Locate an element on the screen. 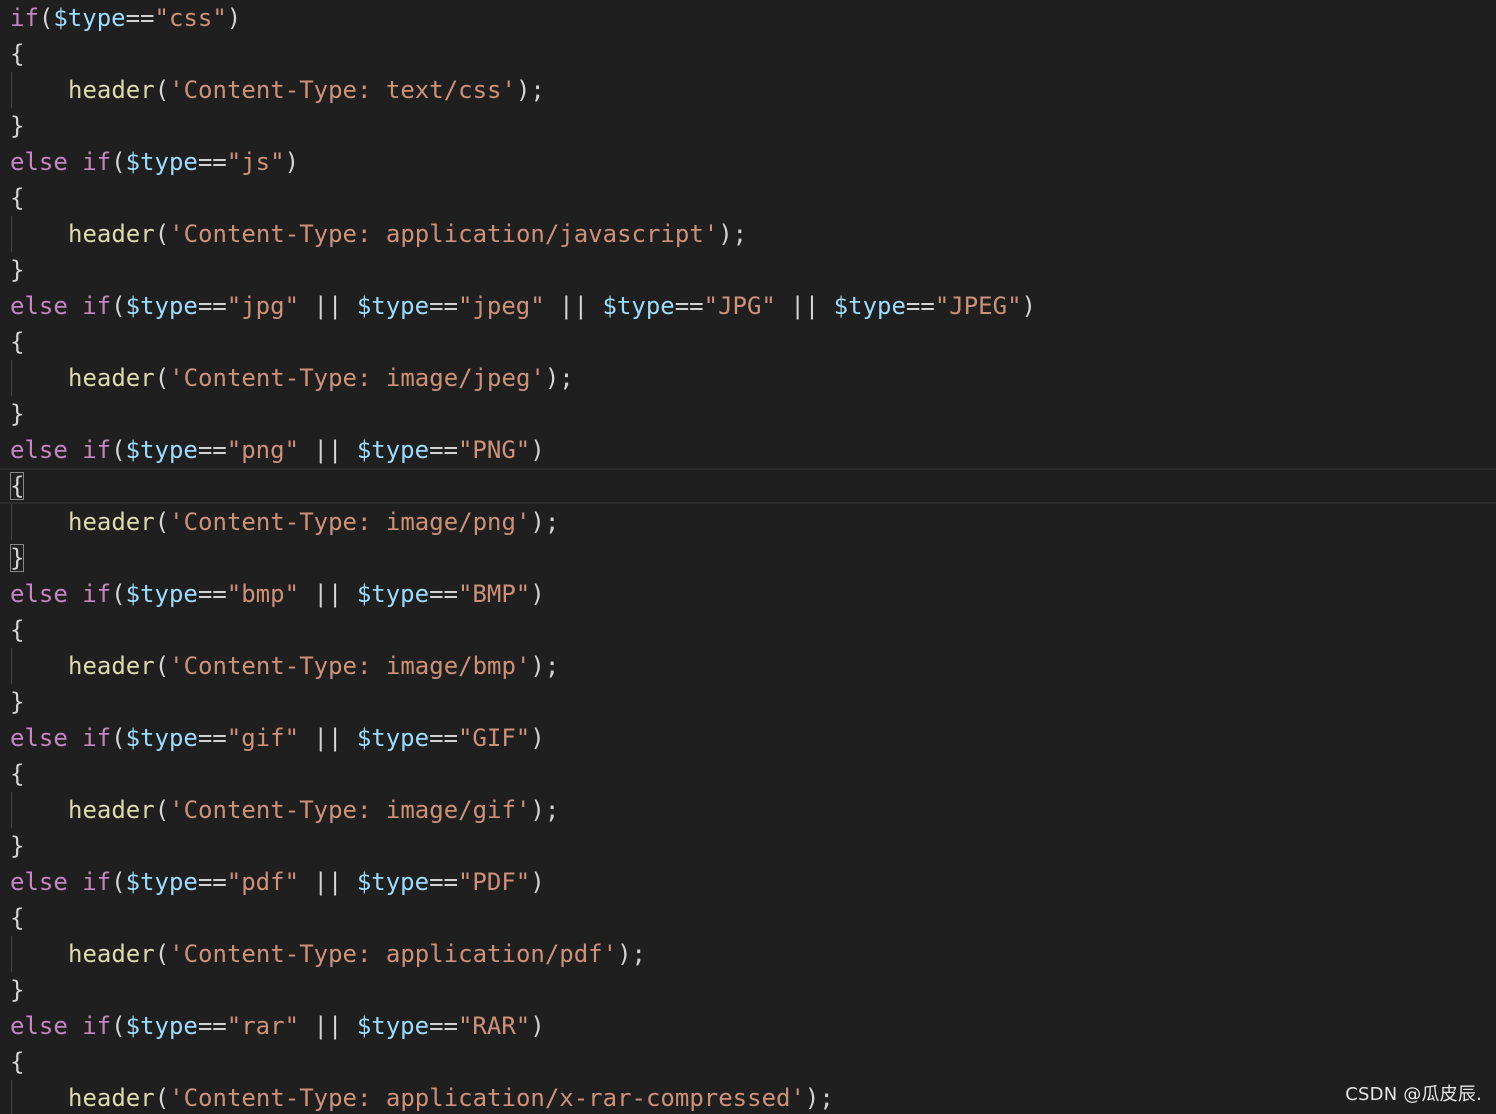 This screenshot has height=1114, width=1496. string-token: "gif" is located at coordinates (263, 738).